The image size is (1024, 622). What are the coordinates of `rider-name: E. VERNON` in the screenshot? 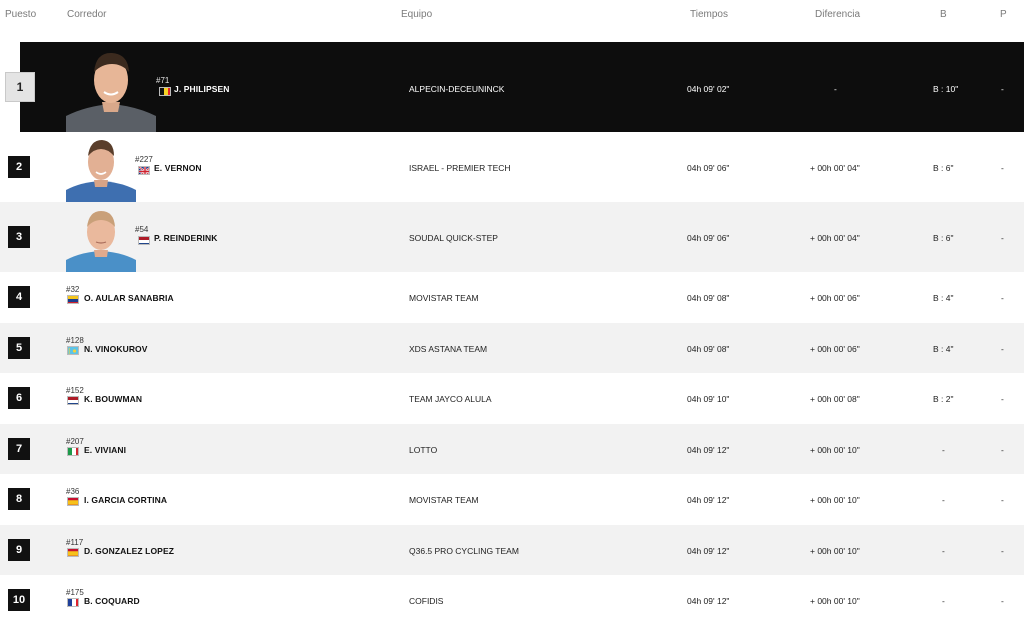 It's located at (178, 168).